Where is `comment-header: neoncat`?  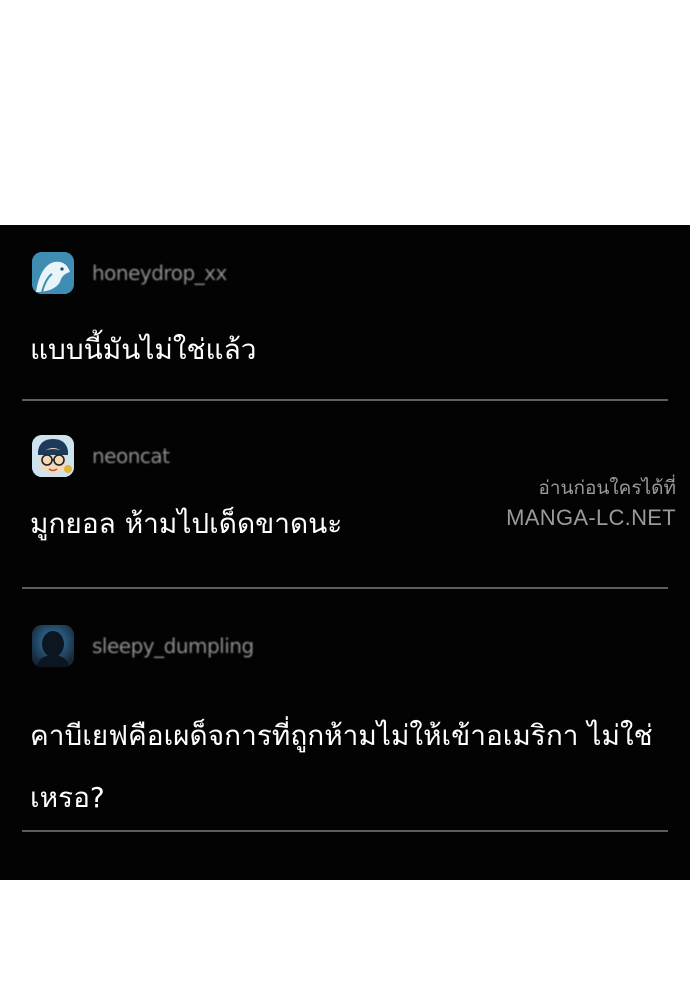
comment-header: neoncat is located at coordinates (101, 456).